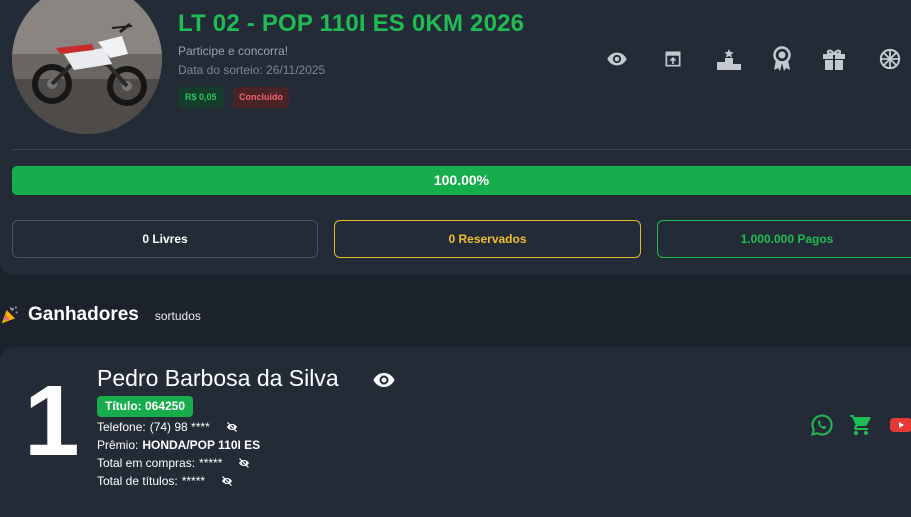 This screenshot has width=911, height=517. Describe the element at coordinates (890, 59) in the screenshot. I see `wheel-icon` at that location.